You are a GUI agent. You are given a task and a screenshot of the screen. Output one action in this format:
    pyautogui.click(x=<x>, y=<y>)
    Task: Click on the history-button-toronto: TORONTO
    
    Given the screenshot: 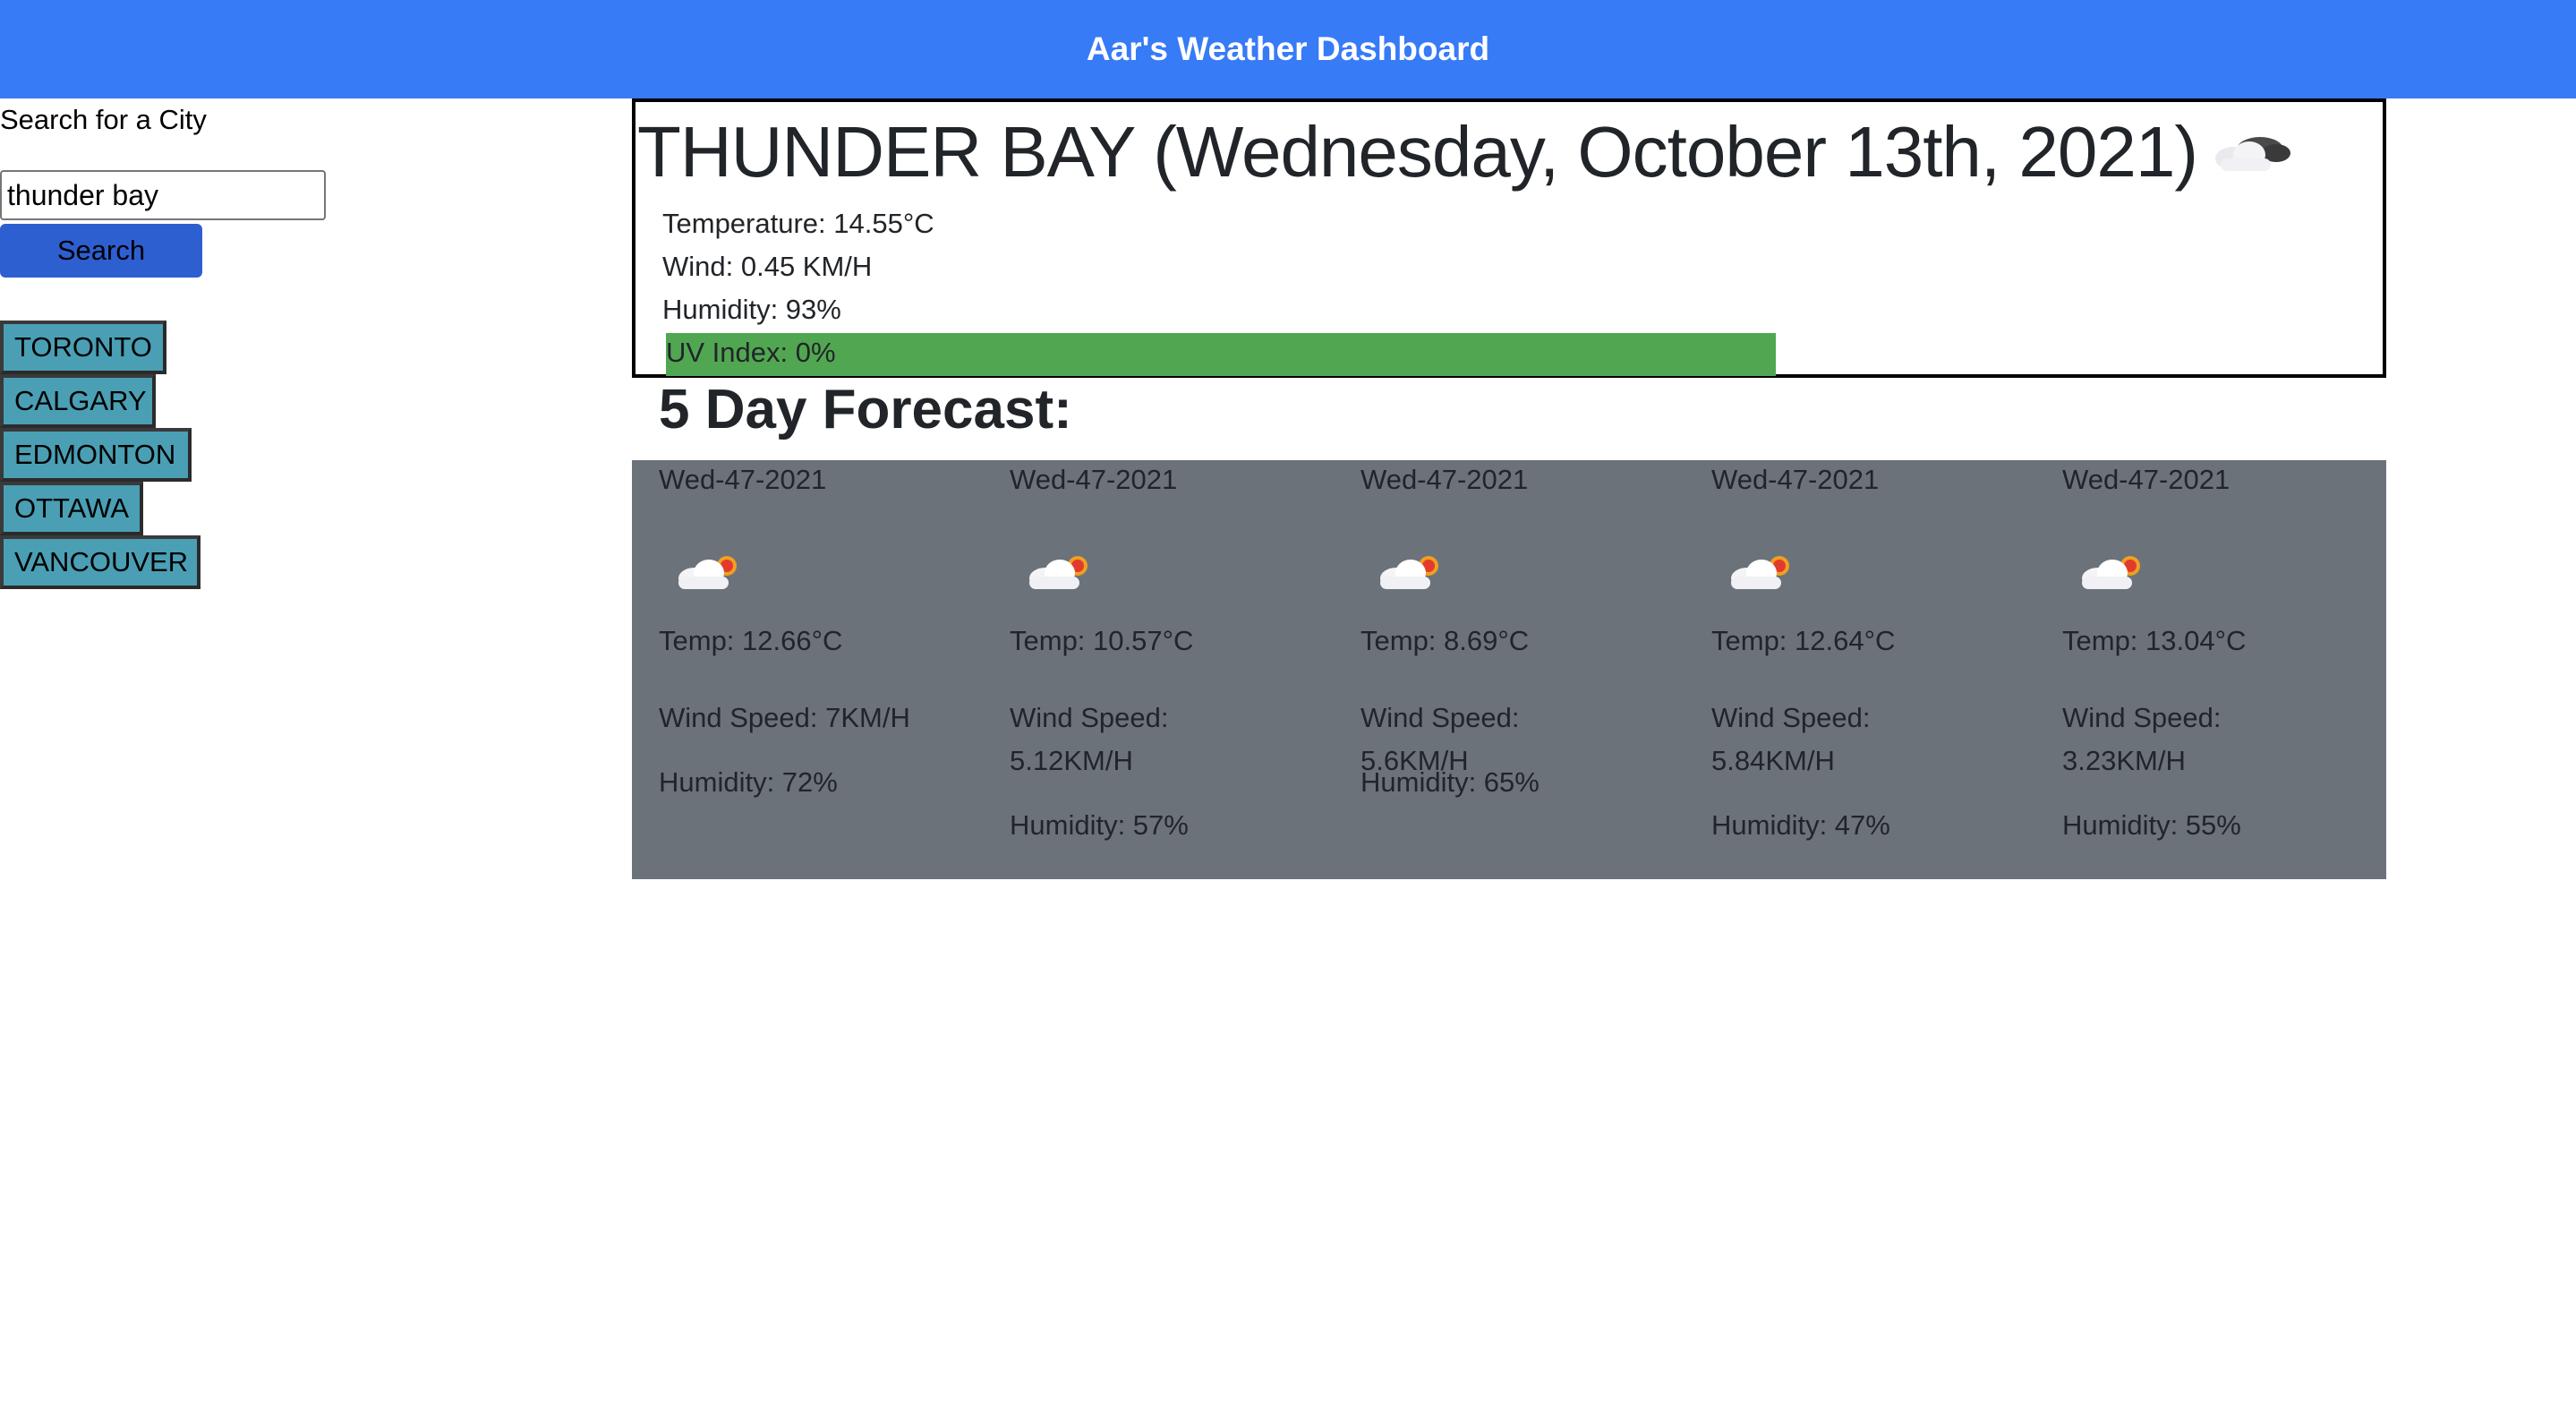 What is the action you would take?
    pyautogui.click(x=83, y=347)
    